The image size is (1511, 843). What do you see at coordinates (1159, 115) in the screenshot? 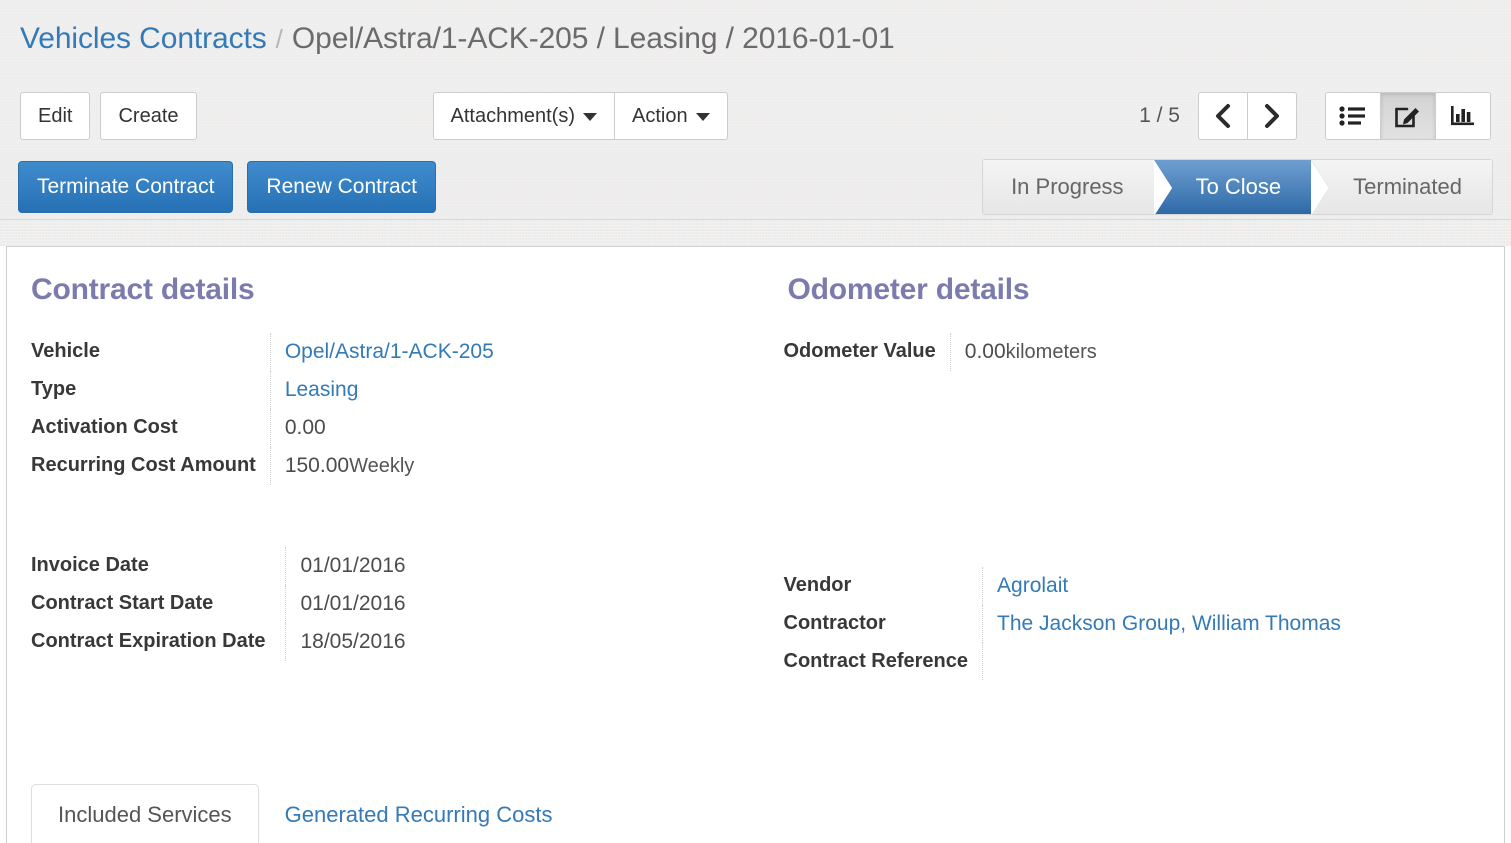
I see `pager-counter: 1 / 5` at bounding box center [1159, 115].